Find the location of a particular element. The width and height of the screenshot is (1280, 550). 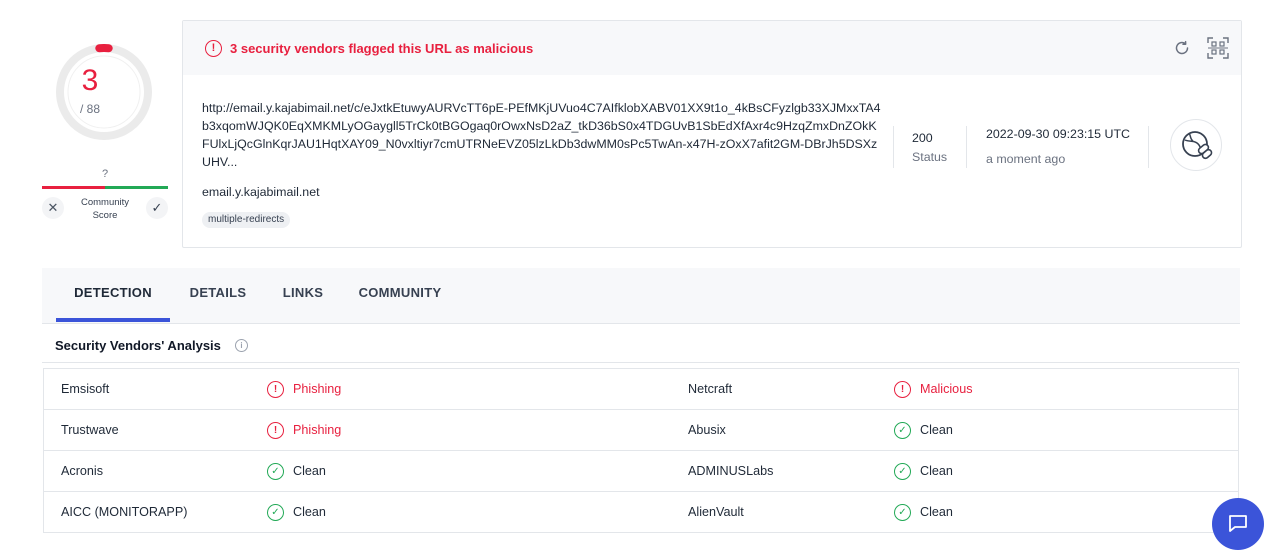

vendor-name: AICC (MONITORAPP) is located at coordinates (124, 512).